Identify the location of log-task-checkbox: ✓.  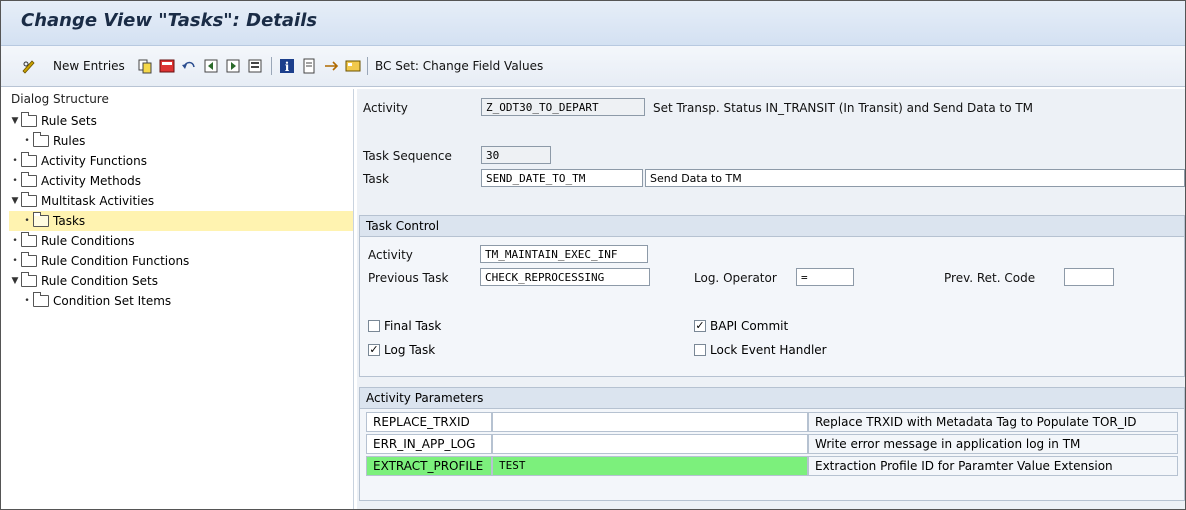
(374, 350).